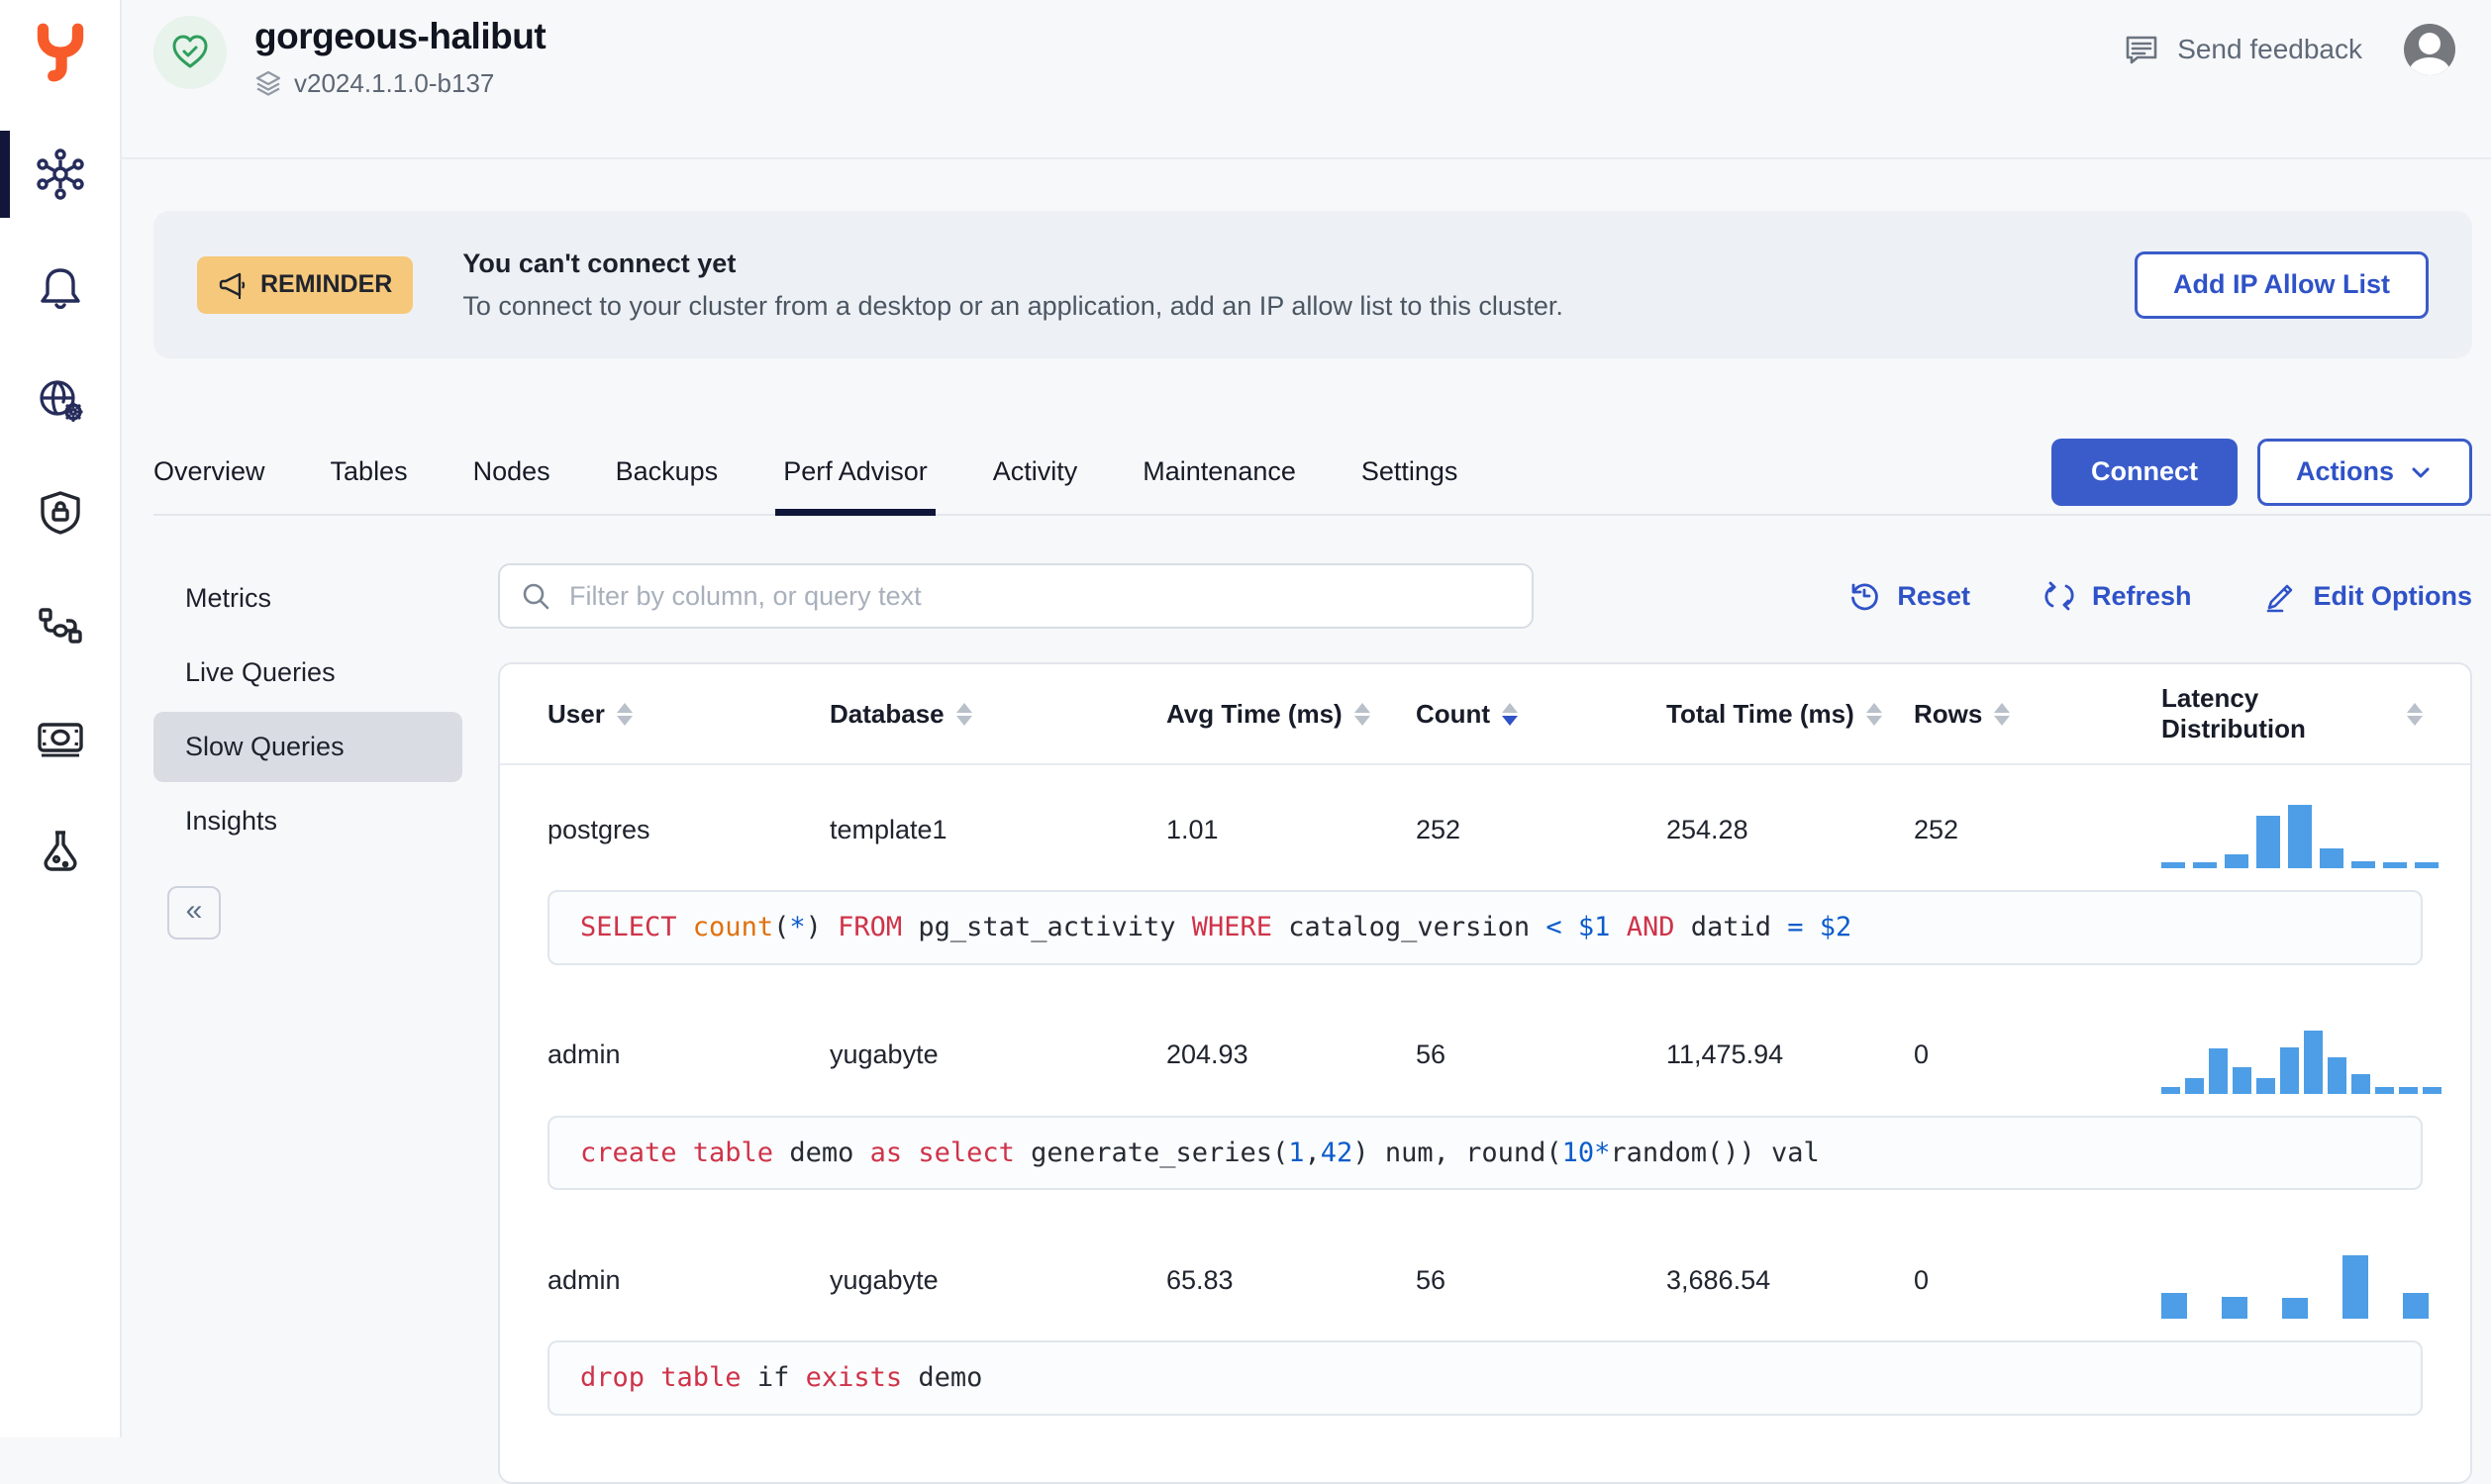 The width and height of the screenshot is (2491, 1484). I want to click on feedback-icon, so click(2141, 50).